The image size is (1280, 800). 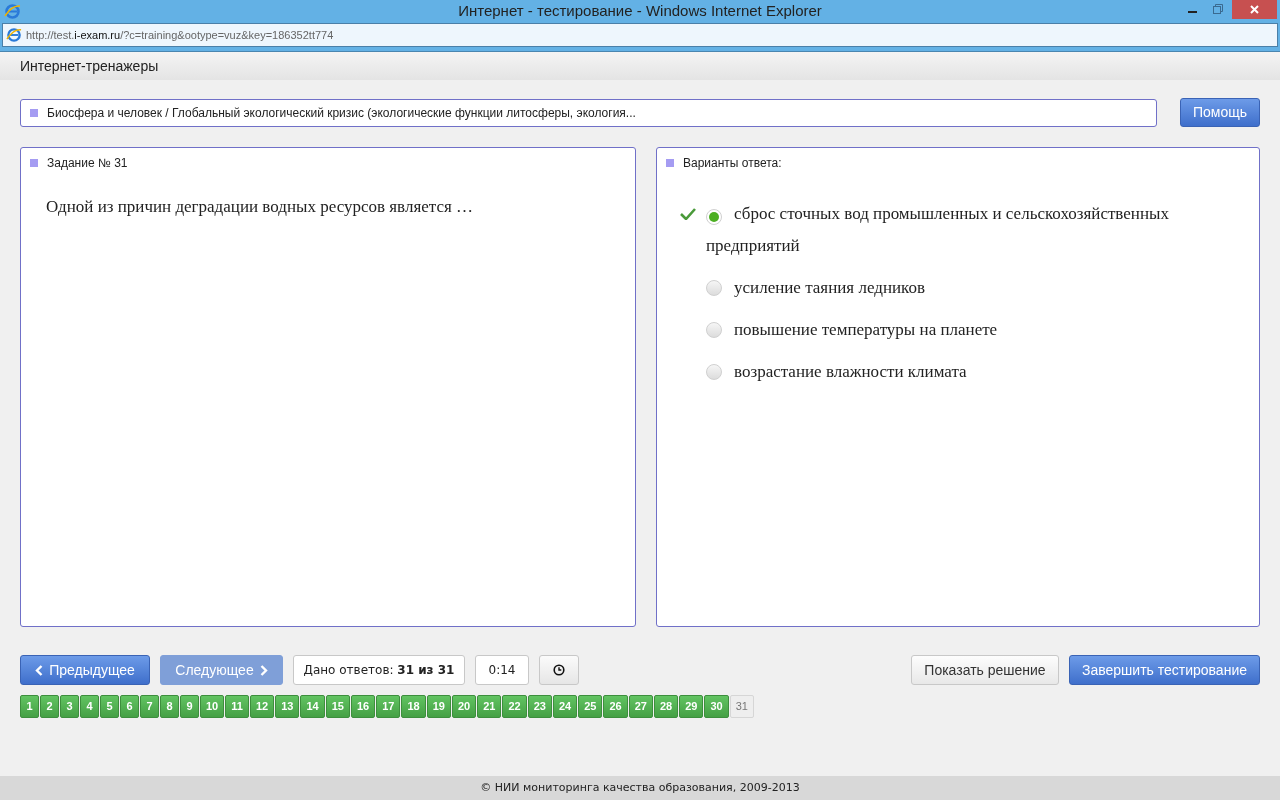 What do you see at coordinates (69, 706) in the screenshot?
I see `question-number-button: 3` at bounding box center [69, 706].